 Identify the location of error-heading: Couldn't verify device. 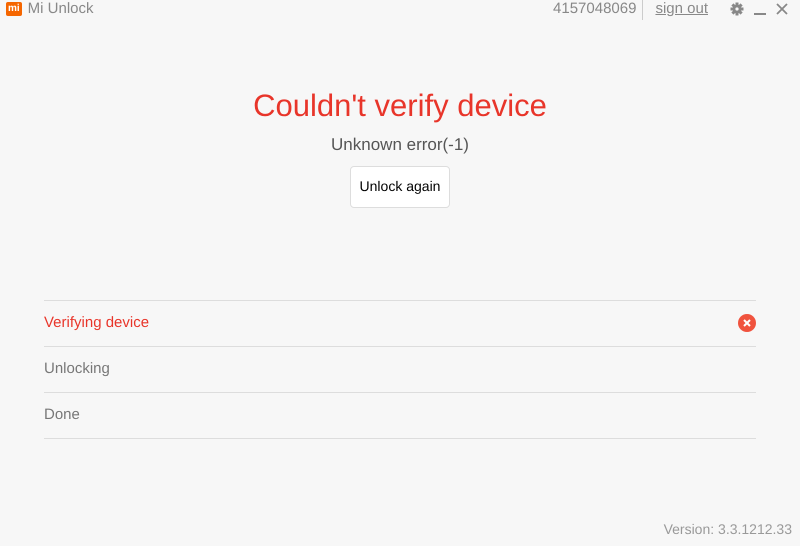
(400, 106).